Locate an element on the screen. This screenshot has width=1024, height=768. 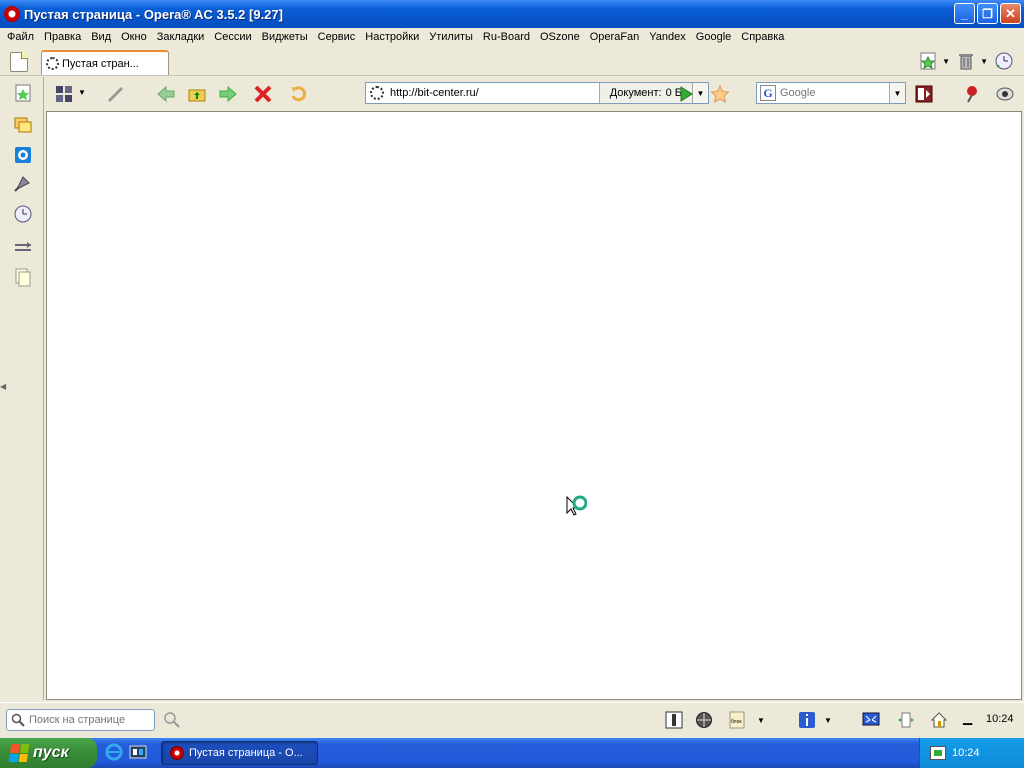
menu-oszone: OSzone is located at coordinates (560, 37).